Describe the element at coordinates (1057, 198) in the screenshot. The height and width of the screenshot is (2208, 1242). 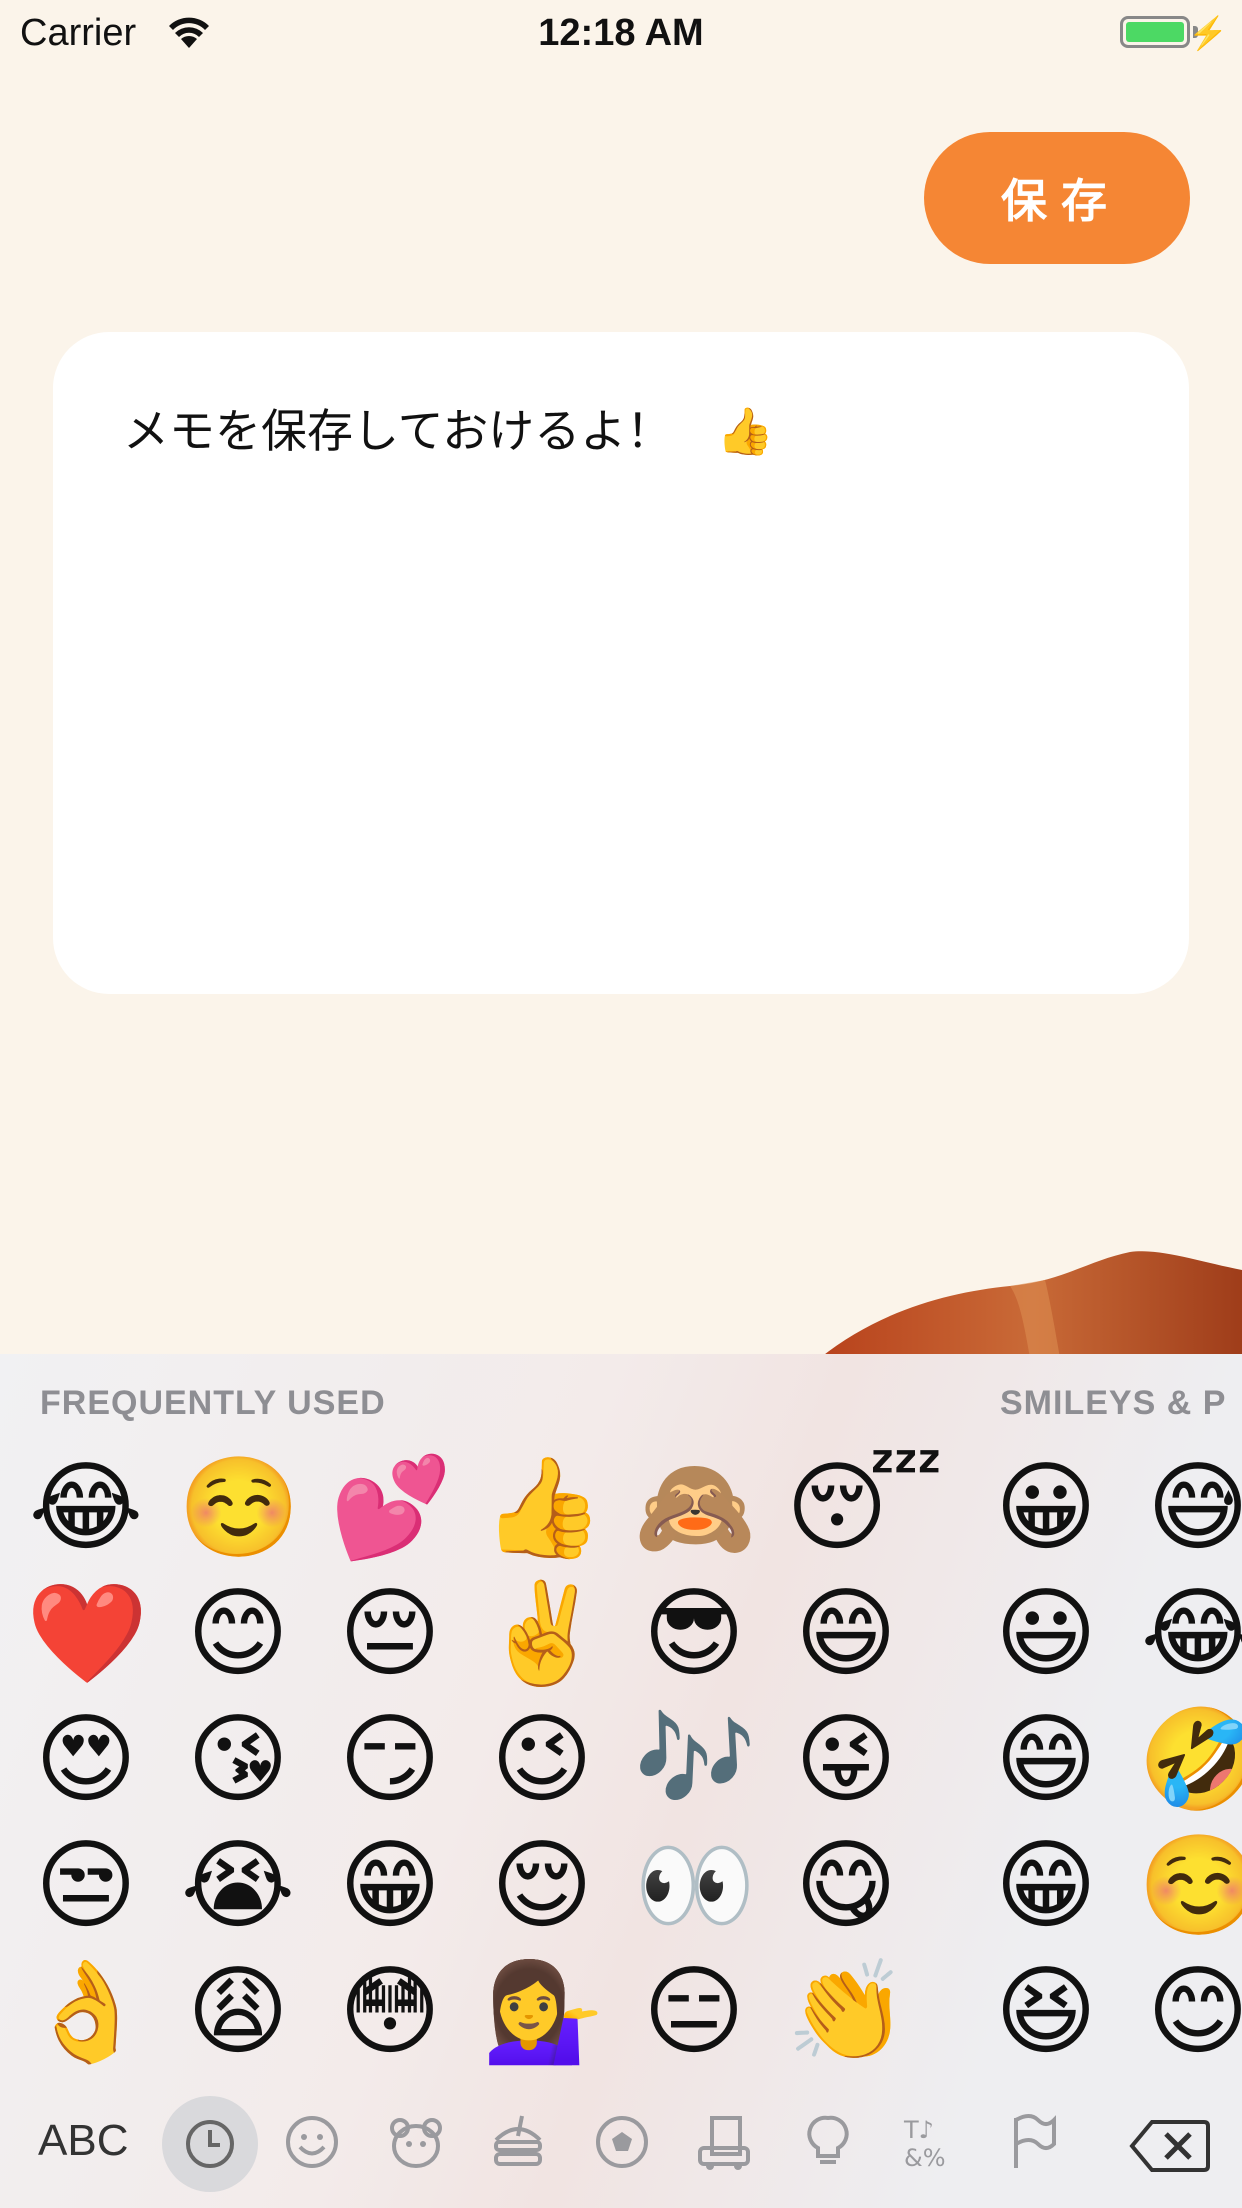
I see `save-button: 保存` at that location.